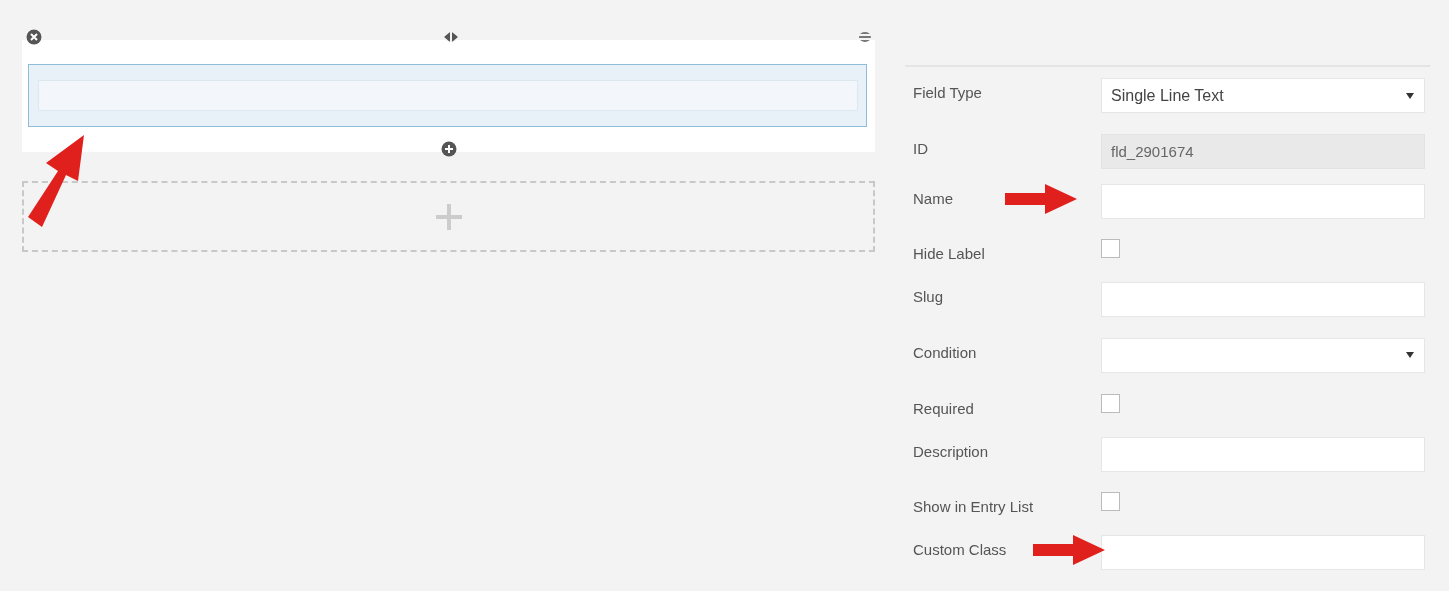 This screenshot has width=1449, height=591. I want to click on close-icon, so click(34, 37).